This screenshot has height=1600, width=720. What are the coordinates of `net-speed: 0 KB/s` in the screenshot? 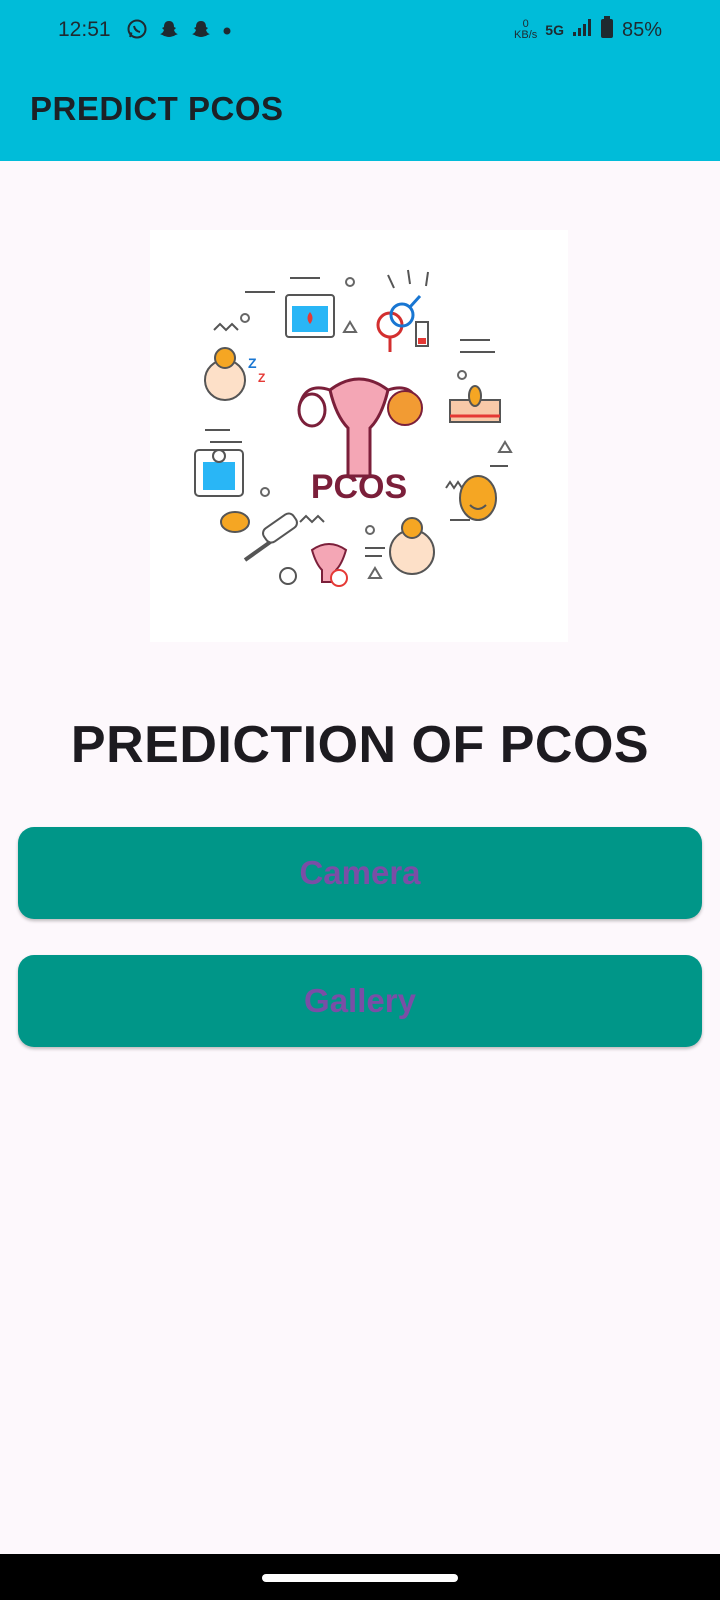 It's located at (526, 29).